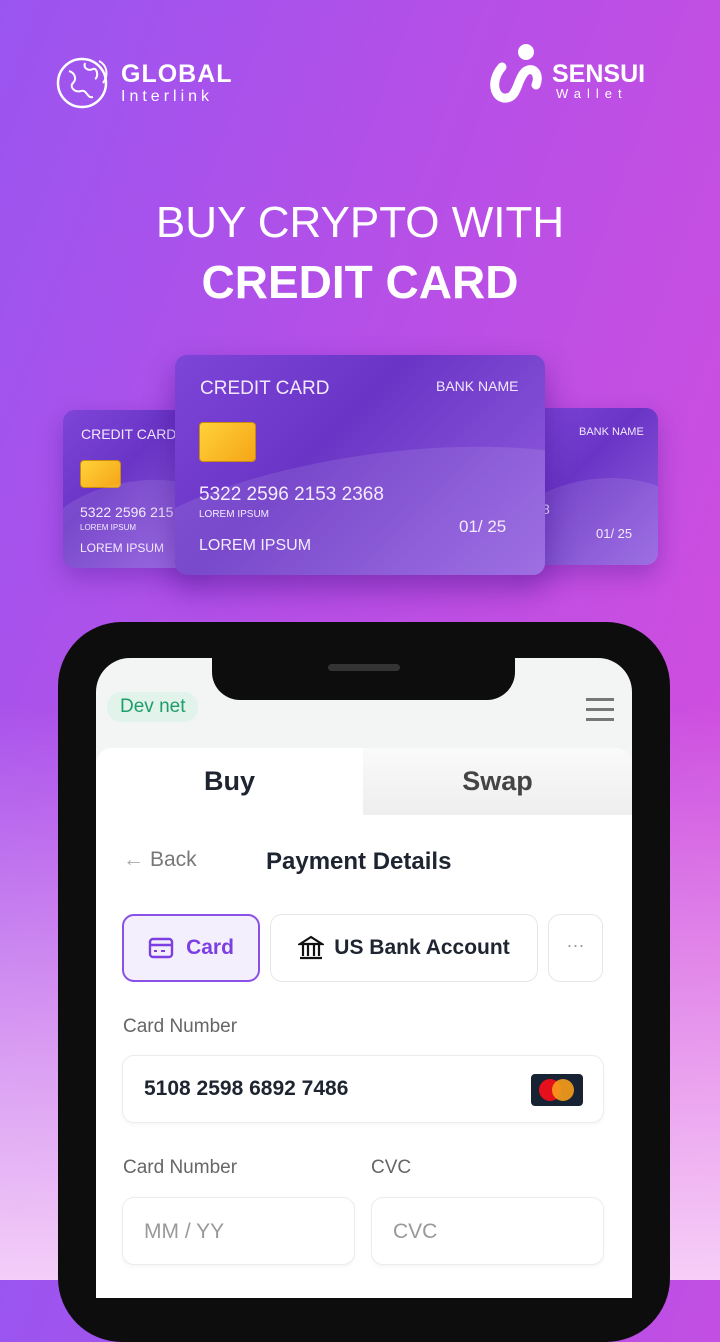 The width and height of the screenshot is (720, 1342). What do you see at coordinates (600, 709) in the screenshot?
I see `menu-icon` at bounding box center [600, 709].